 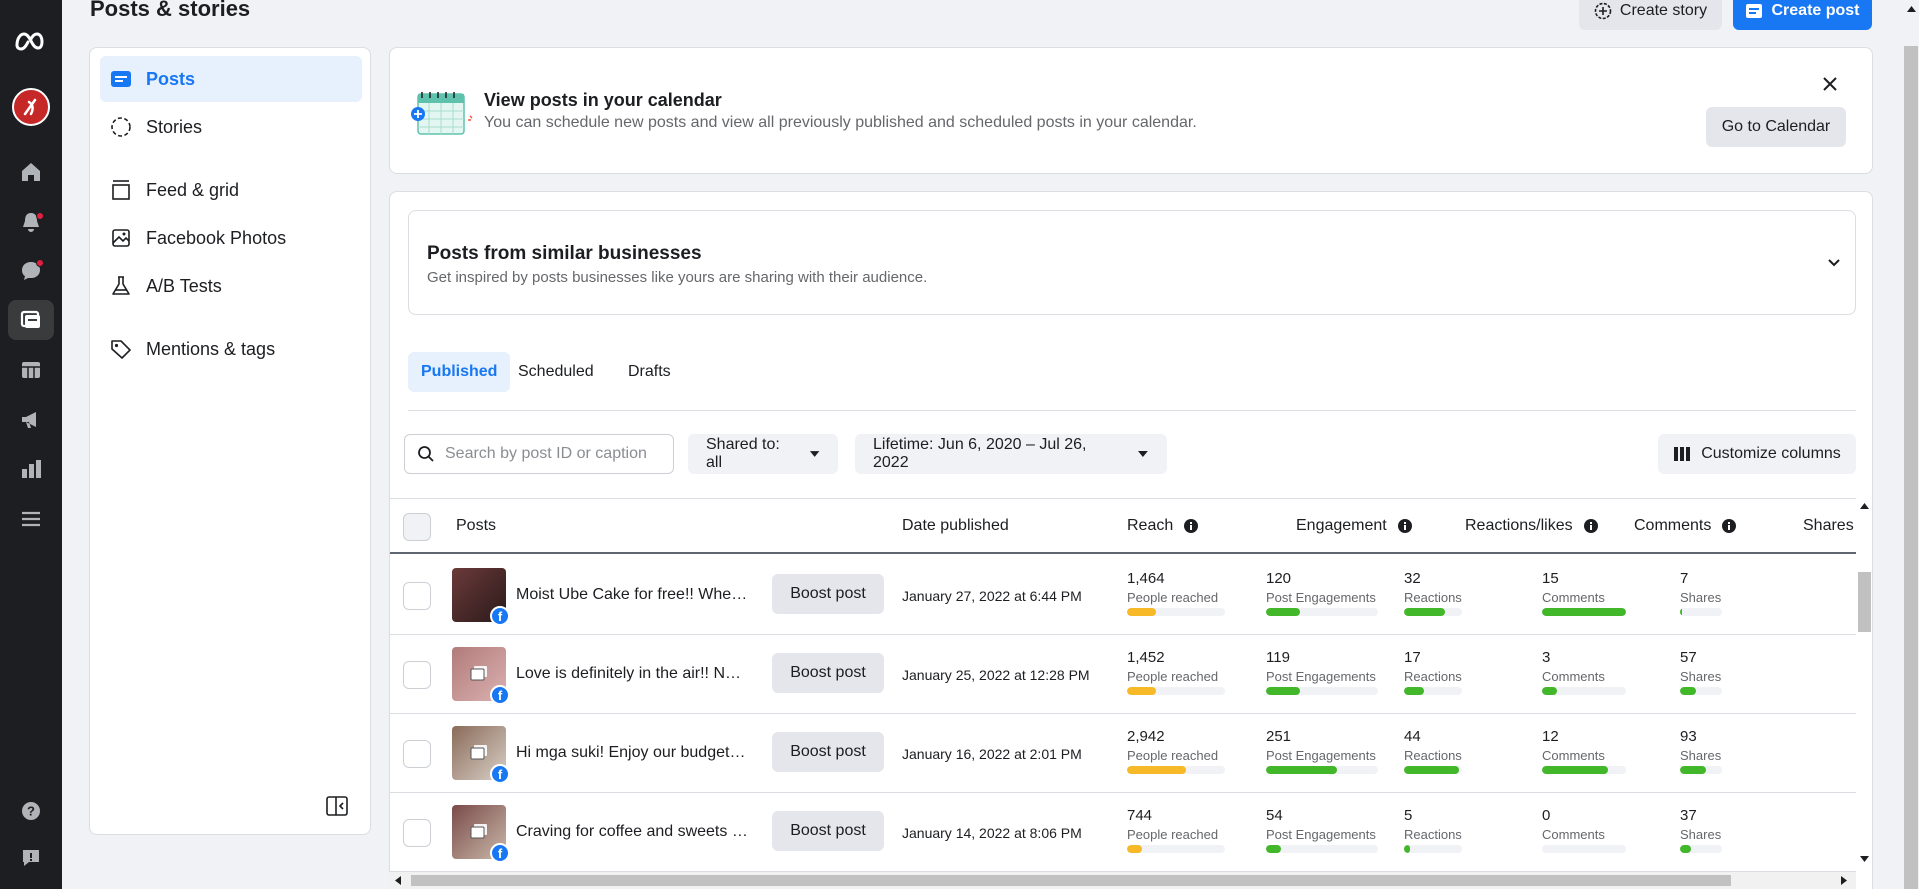 I want to click on feed-grid-icon, so click(x=121, y=190).